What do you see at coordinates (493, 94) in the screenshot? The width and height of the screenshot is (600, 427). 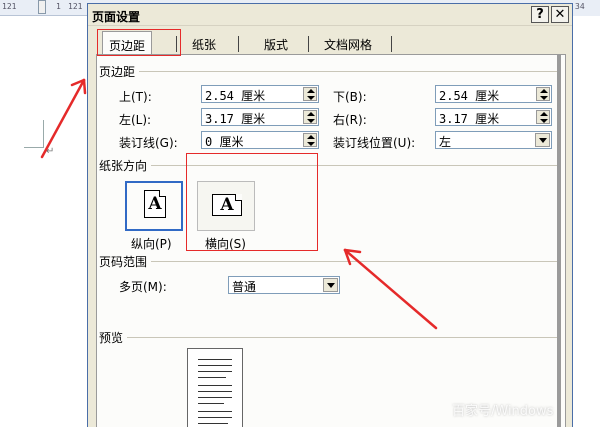 I see `bottom-margin-input: 2.54 厘米` at bounding box center [493, 94].